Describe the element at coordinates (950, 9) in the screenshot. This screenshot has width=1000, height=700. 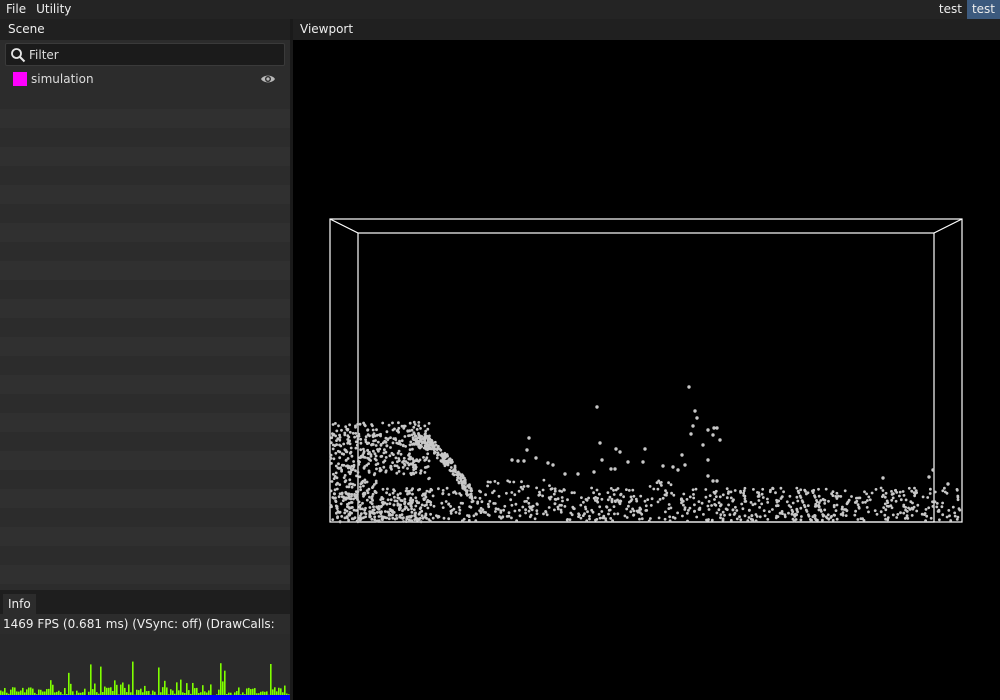
I see `menu-tag-test: test` at that location.